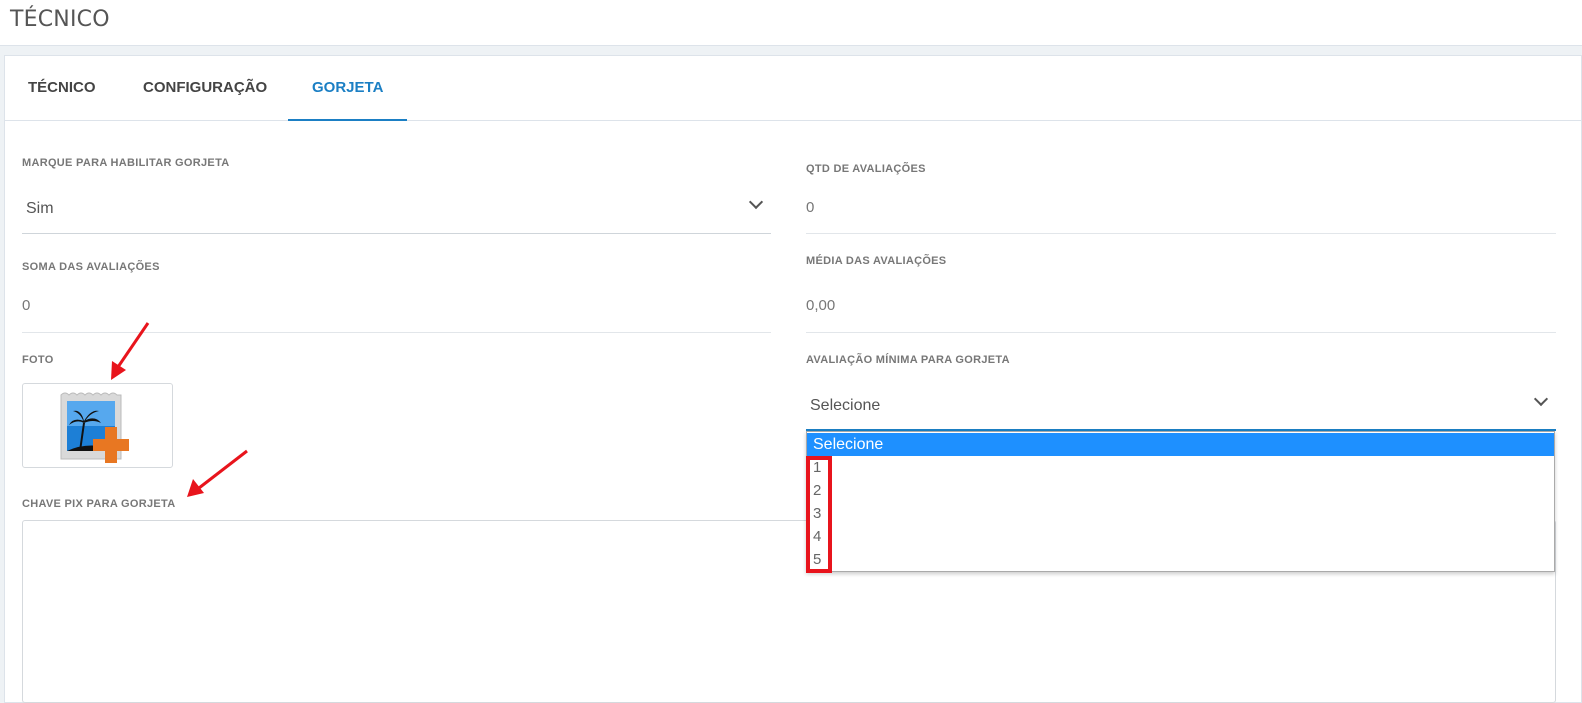 This screenshot has width=1582, height=703. What do you see at coordinates (126, 163) in the screenshot?
I see `habilitar-gorjeta-label: MARQUE PARA HABILITAR GORJETA` at bounding box center [126, 163].